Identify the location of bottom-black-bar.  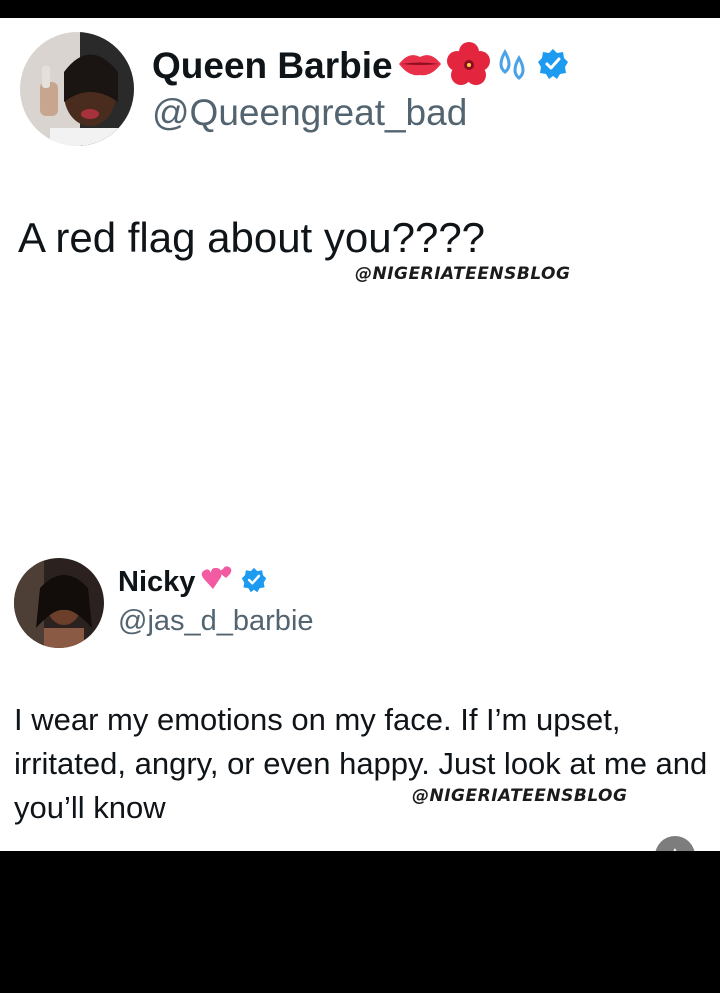
(360, 922).